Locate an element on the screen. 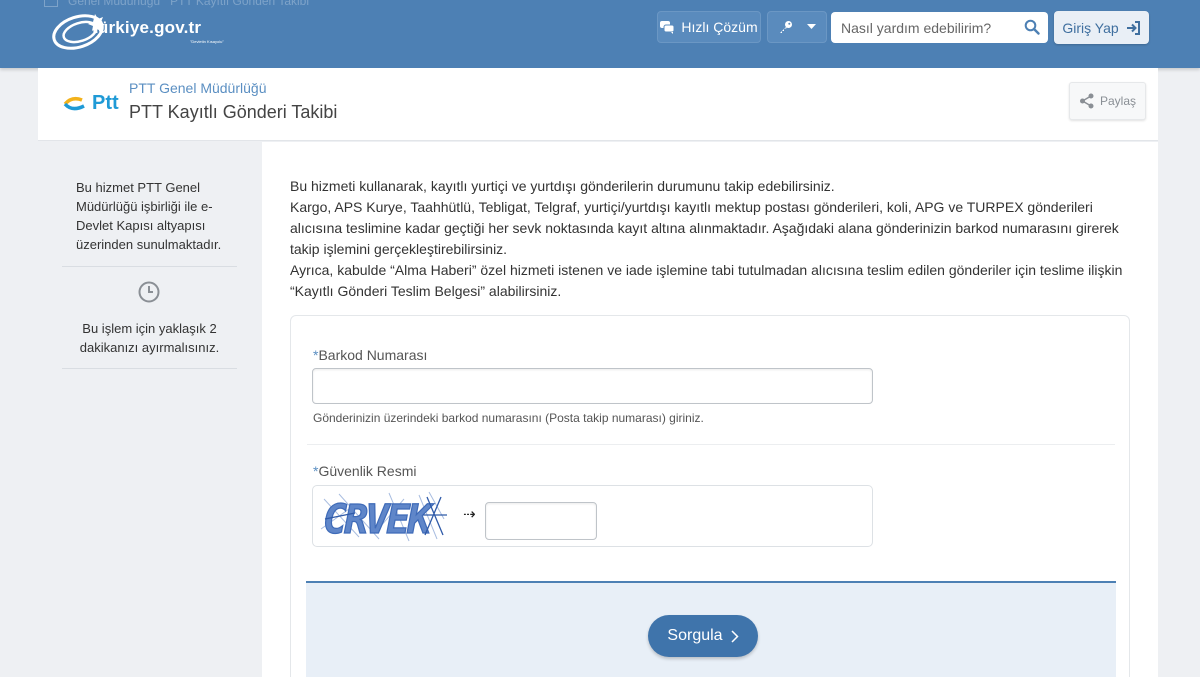 This screenshot has width=1200, height=677. chevron-down-icon is located at coordinates (811, 26).